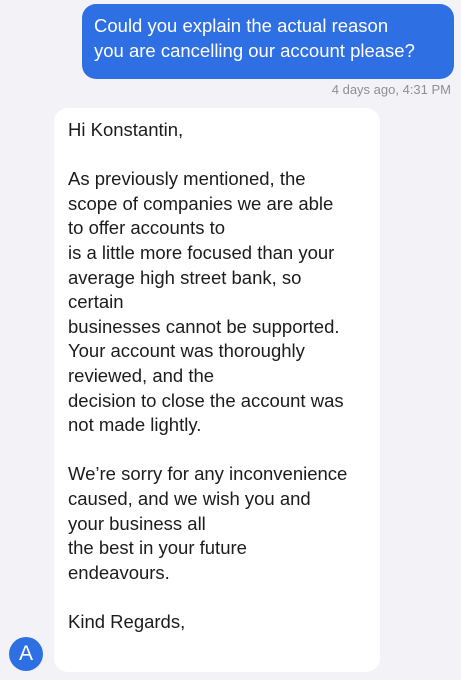 The width and height of the screenshot is (461, 680). What do you see at coordinates (26, 654) in the screenshot?
I see `agent-avatar: A` at bounding box center [26, 654].